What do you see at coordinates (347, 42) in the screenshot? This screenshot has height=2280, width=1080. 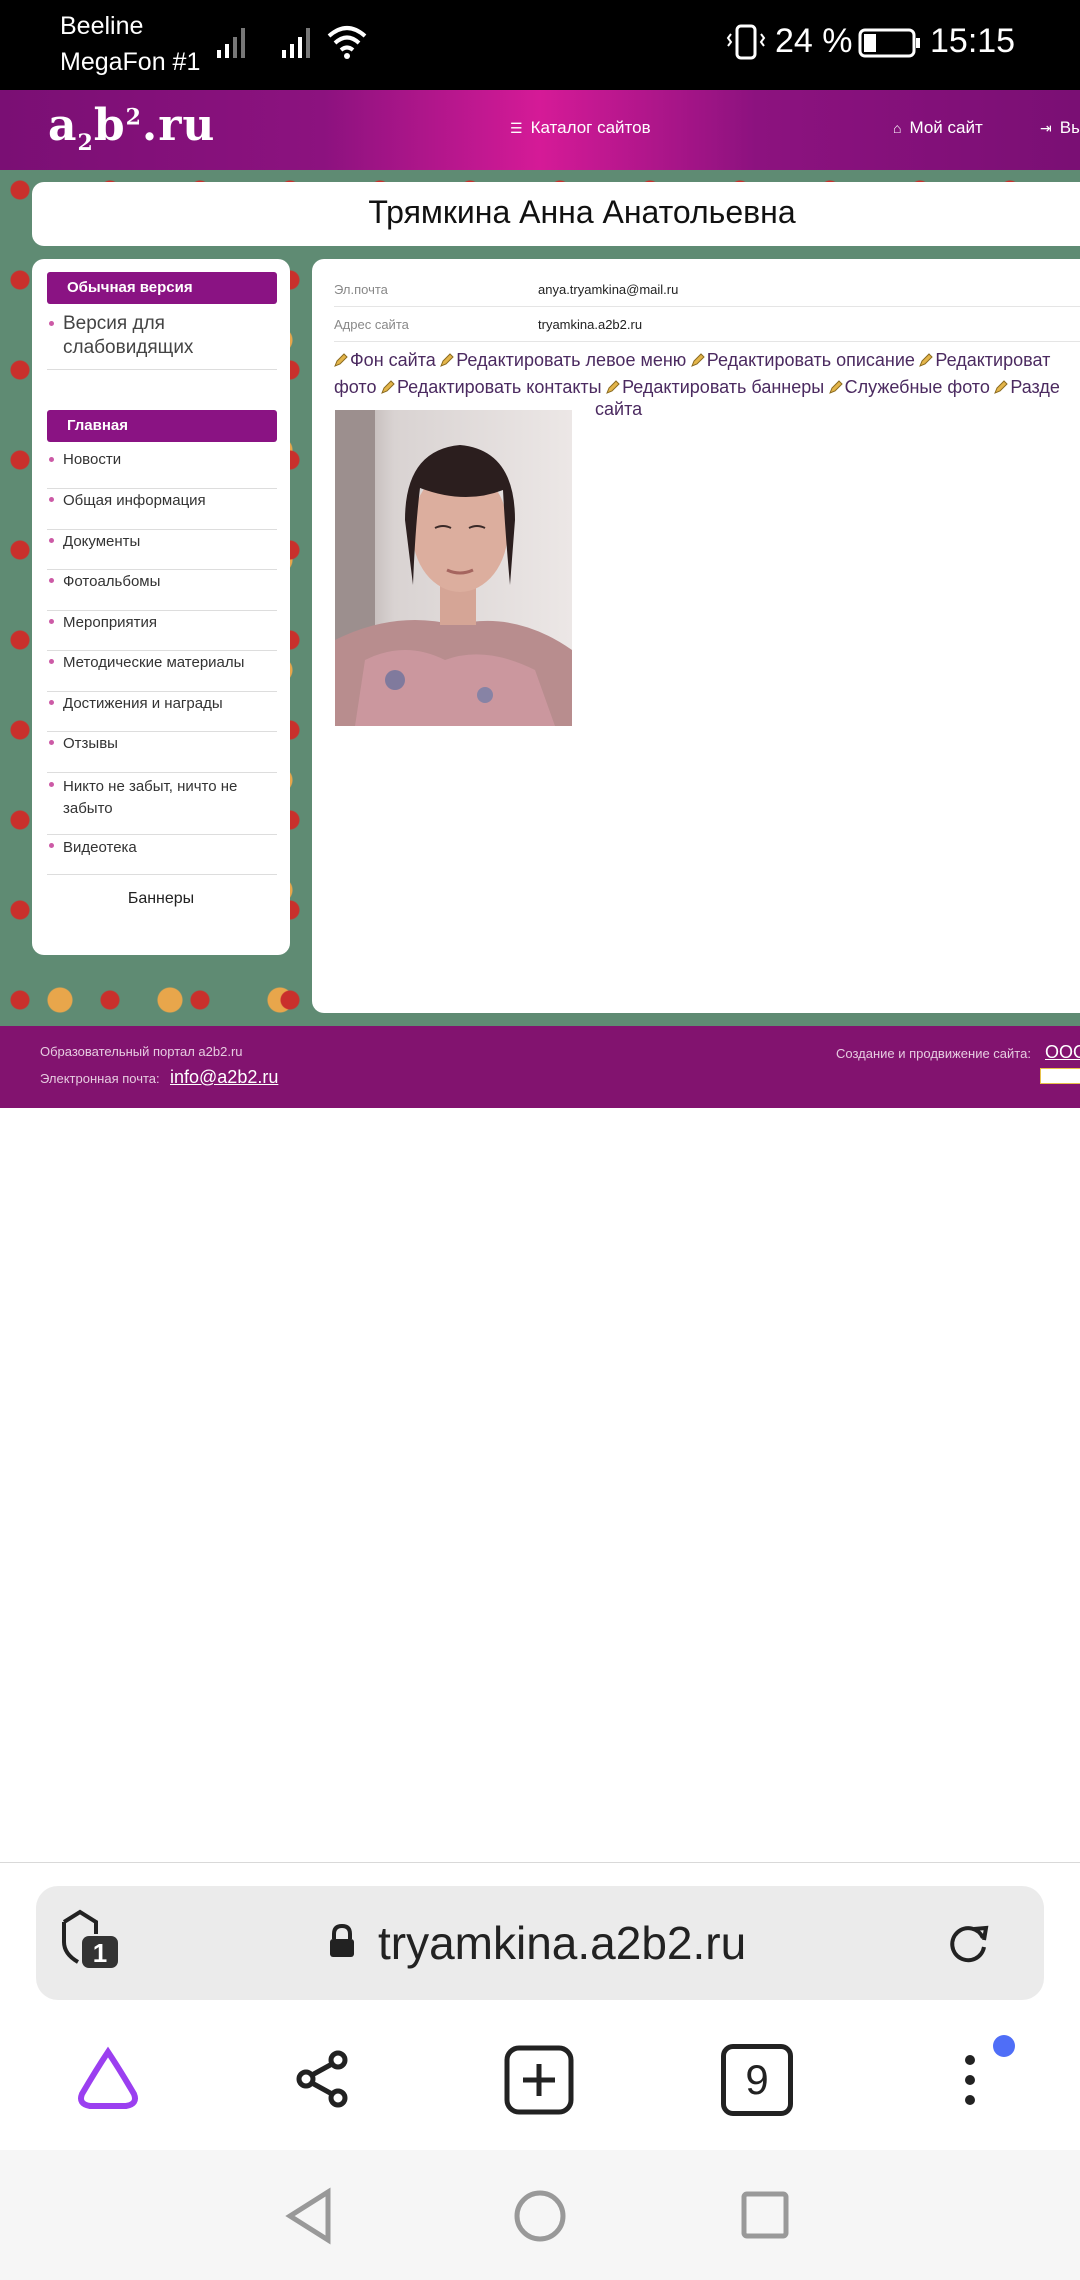 I see `wifi-icon` at bounding box center [347, 42].